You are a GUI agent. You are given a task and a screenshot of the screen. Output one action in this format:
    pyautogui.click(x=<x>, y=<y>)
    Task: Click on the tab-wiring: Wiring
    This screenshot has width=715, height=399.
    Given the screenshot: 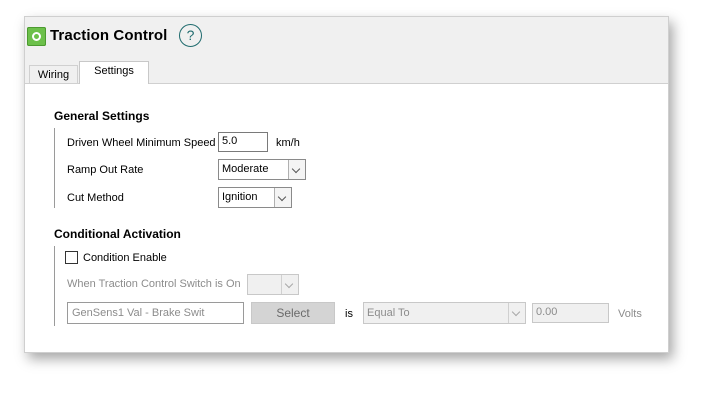 What is the action you would take?
    pyautogui.click(x=53, y=74)
    